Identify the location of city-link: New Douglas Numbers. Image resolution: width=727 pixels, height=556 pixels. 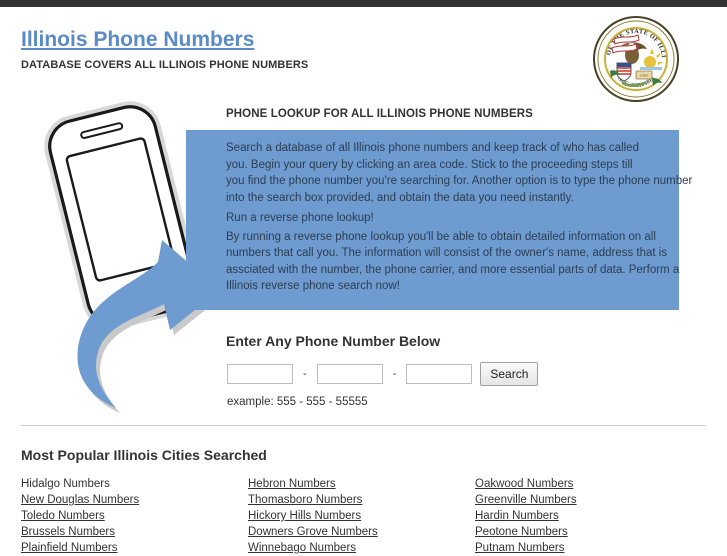
(134, 500).